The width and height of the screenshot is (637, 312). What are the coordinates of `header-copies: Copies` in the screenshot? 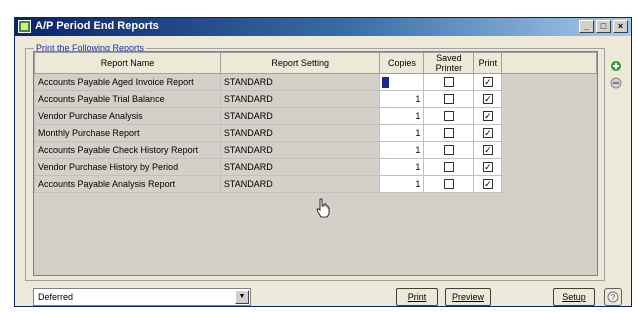 It's located at (402, 63).